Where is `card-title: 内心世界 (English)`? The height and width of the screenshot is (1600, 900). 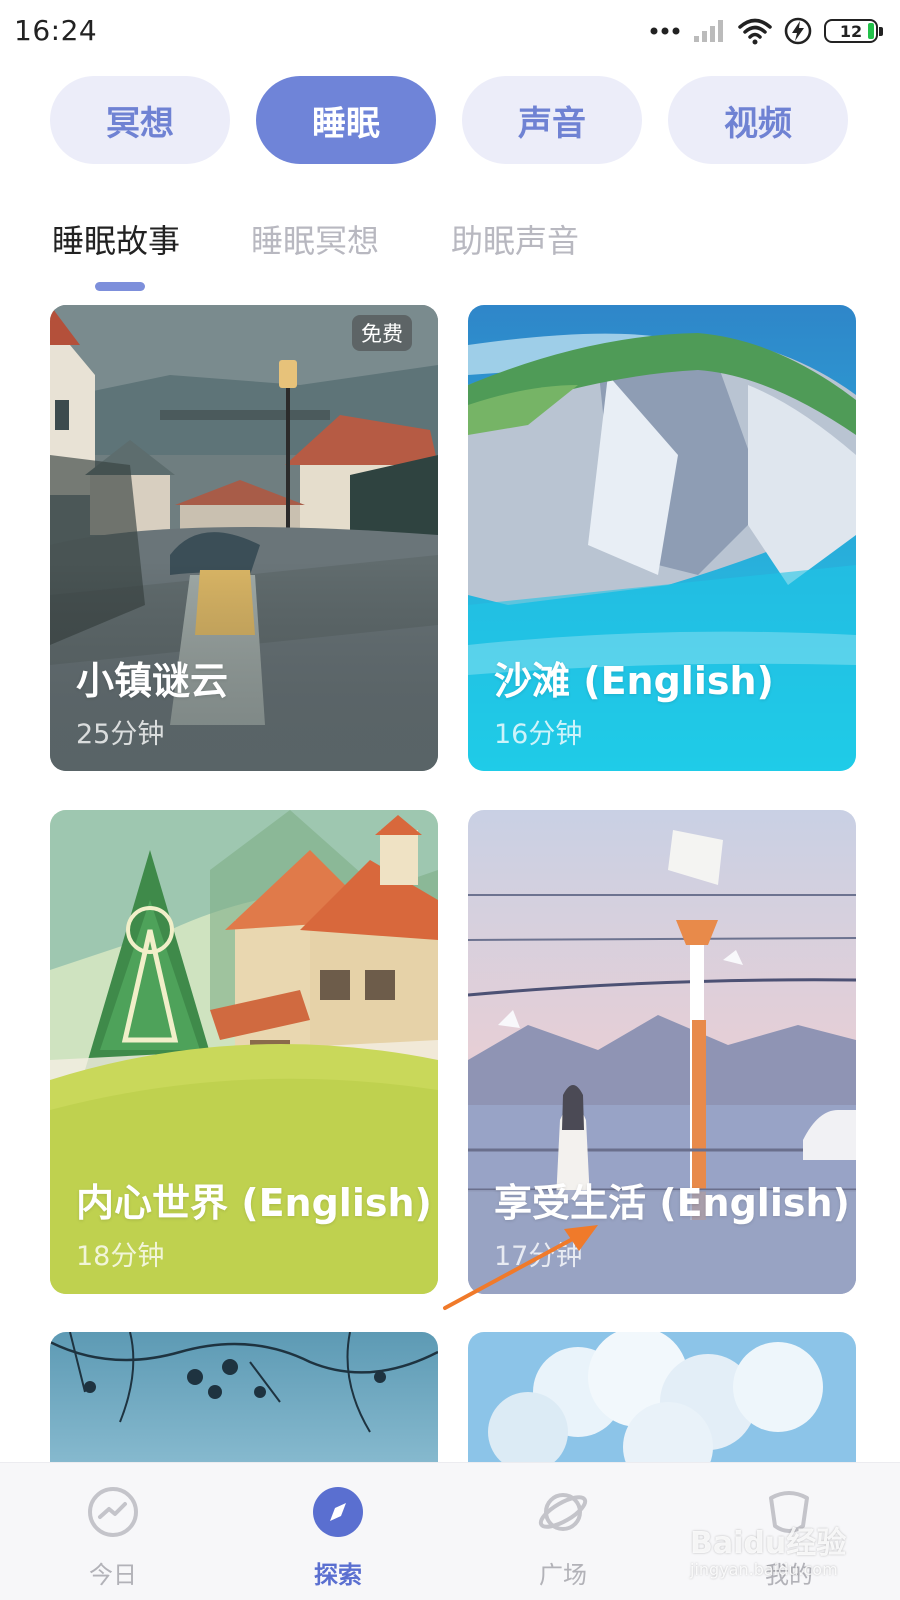 card-title: 内心世界 (English) is located at coordinates (254, 1203).